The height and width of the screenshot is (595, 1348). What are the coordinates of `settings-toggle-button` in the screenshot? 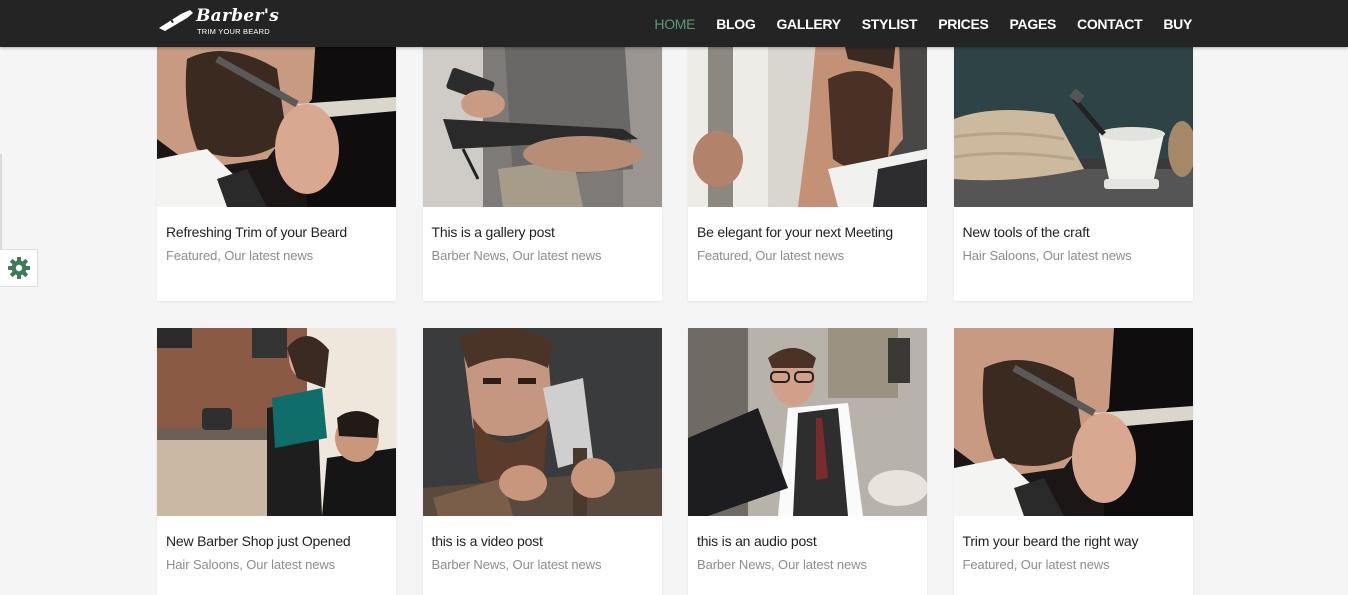 It's located at (19, 268).